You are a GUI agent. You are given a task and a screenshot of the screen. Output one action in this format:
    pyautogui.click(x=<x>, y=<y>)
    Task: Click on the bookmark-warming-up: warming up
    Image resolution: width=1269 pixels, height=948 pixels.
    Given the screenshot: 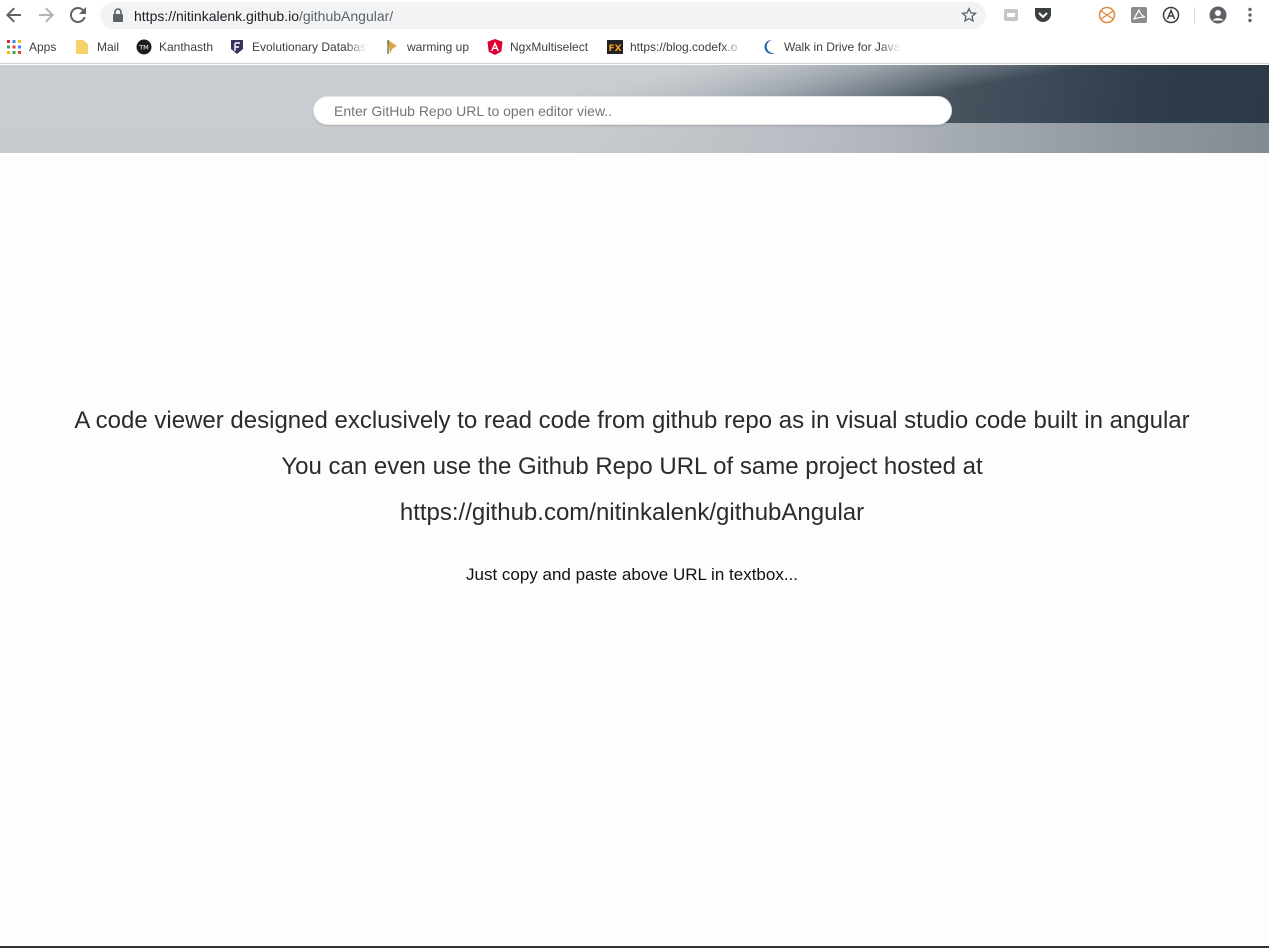 What is the action you would take?
    pyautogui.click(x=426, y=47)
    